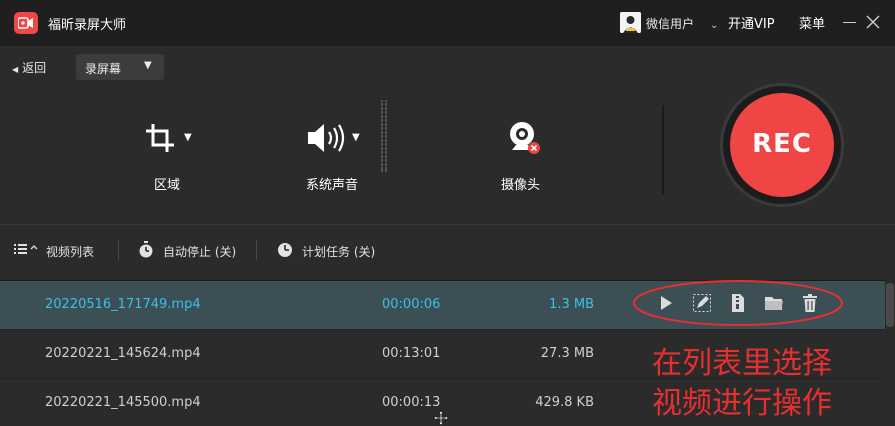  Describe the element at coordinates (345, 158) in the screenshot. I see `system-audio-control: ▼ 系统声音` at that location.